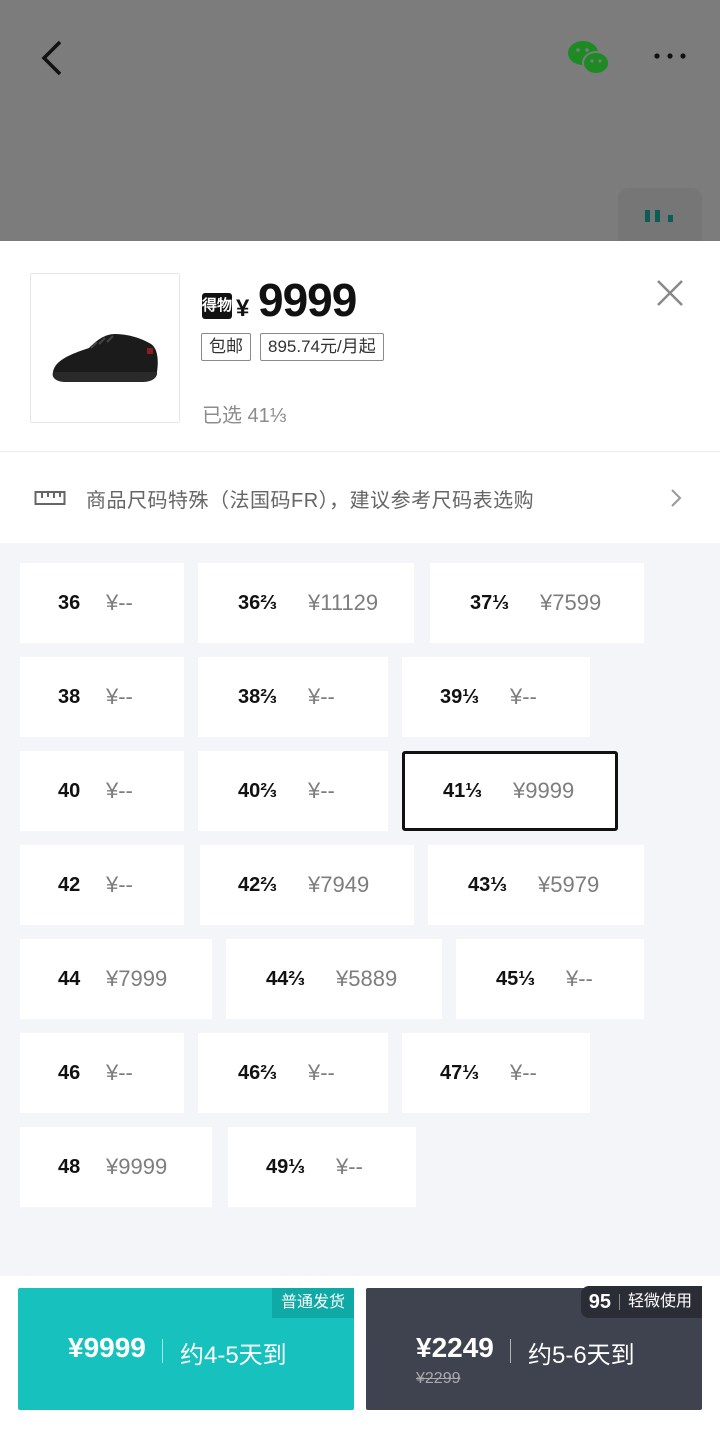 The image size is (720, 1439). I want to click on size-option: 38 ¥--, so click(102, 697).